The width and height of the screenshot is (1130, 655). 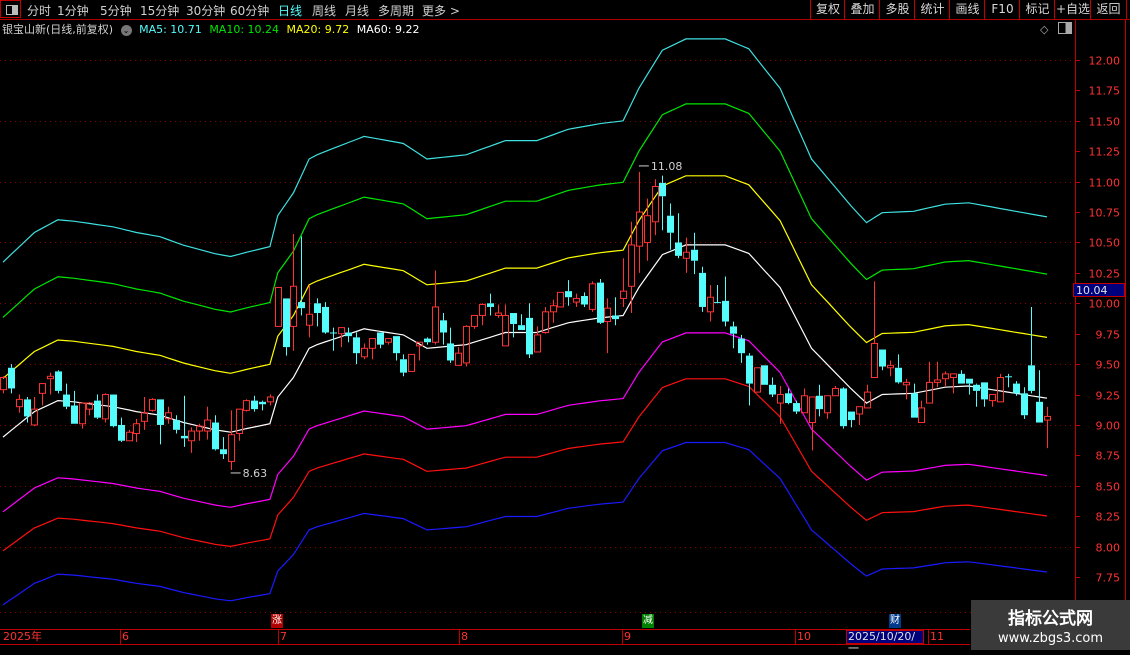 What do you see at coordinates (159, 10) in the screenshot?
I see `tab-15min: 15分钟` at bounding box center [159, 10].